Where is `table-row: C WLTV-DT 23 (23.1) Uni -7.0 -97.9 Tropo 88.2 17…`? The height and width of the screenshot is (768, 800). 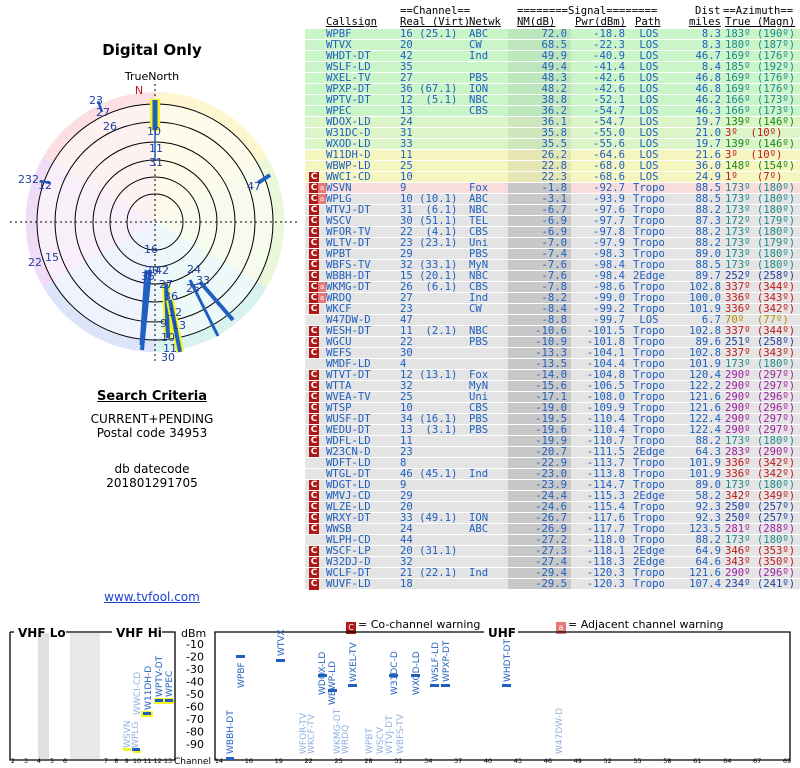
table-row: C WLTV-DT 23 (23.1) Uni -7.0 -97.9 Tropo 88.2 17… is located at coordinates (552, 243).